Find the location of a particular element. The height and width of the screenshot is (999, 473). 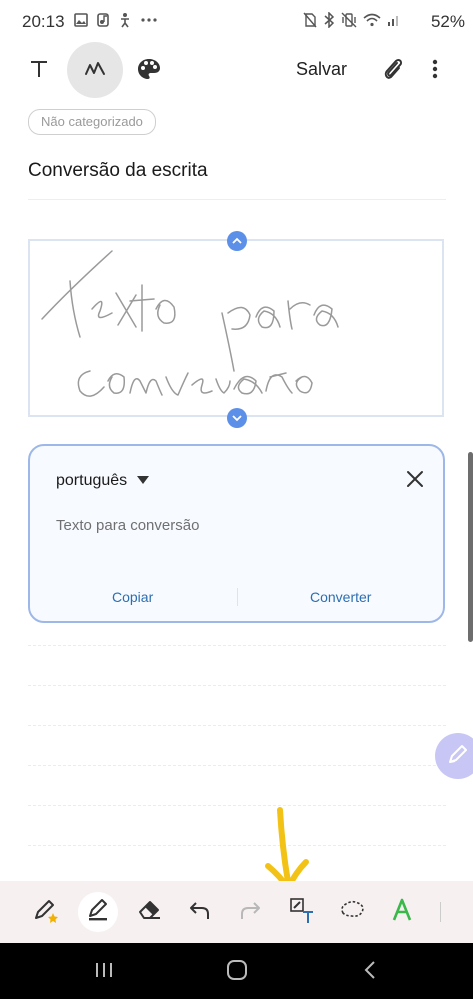

save-button: Salvar is located at coordinates (321, 69).